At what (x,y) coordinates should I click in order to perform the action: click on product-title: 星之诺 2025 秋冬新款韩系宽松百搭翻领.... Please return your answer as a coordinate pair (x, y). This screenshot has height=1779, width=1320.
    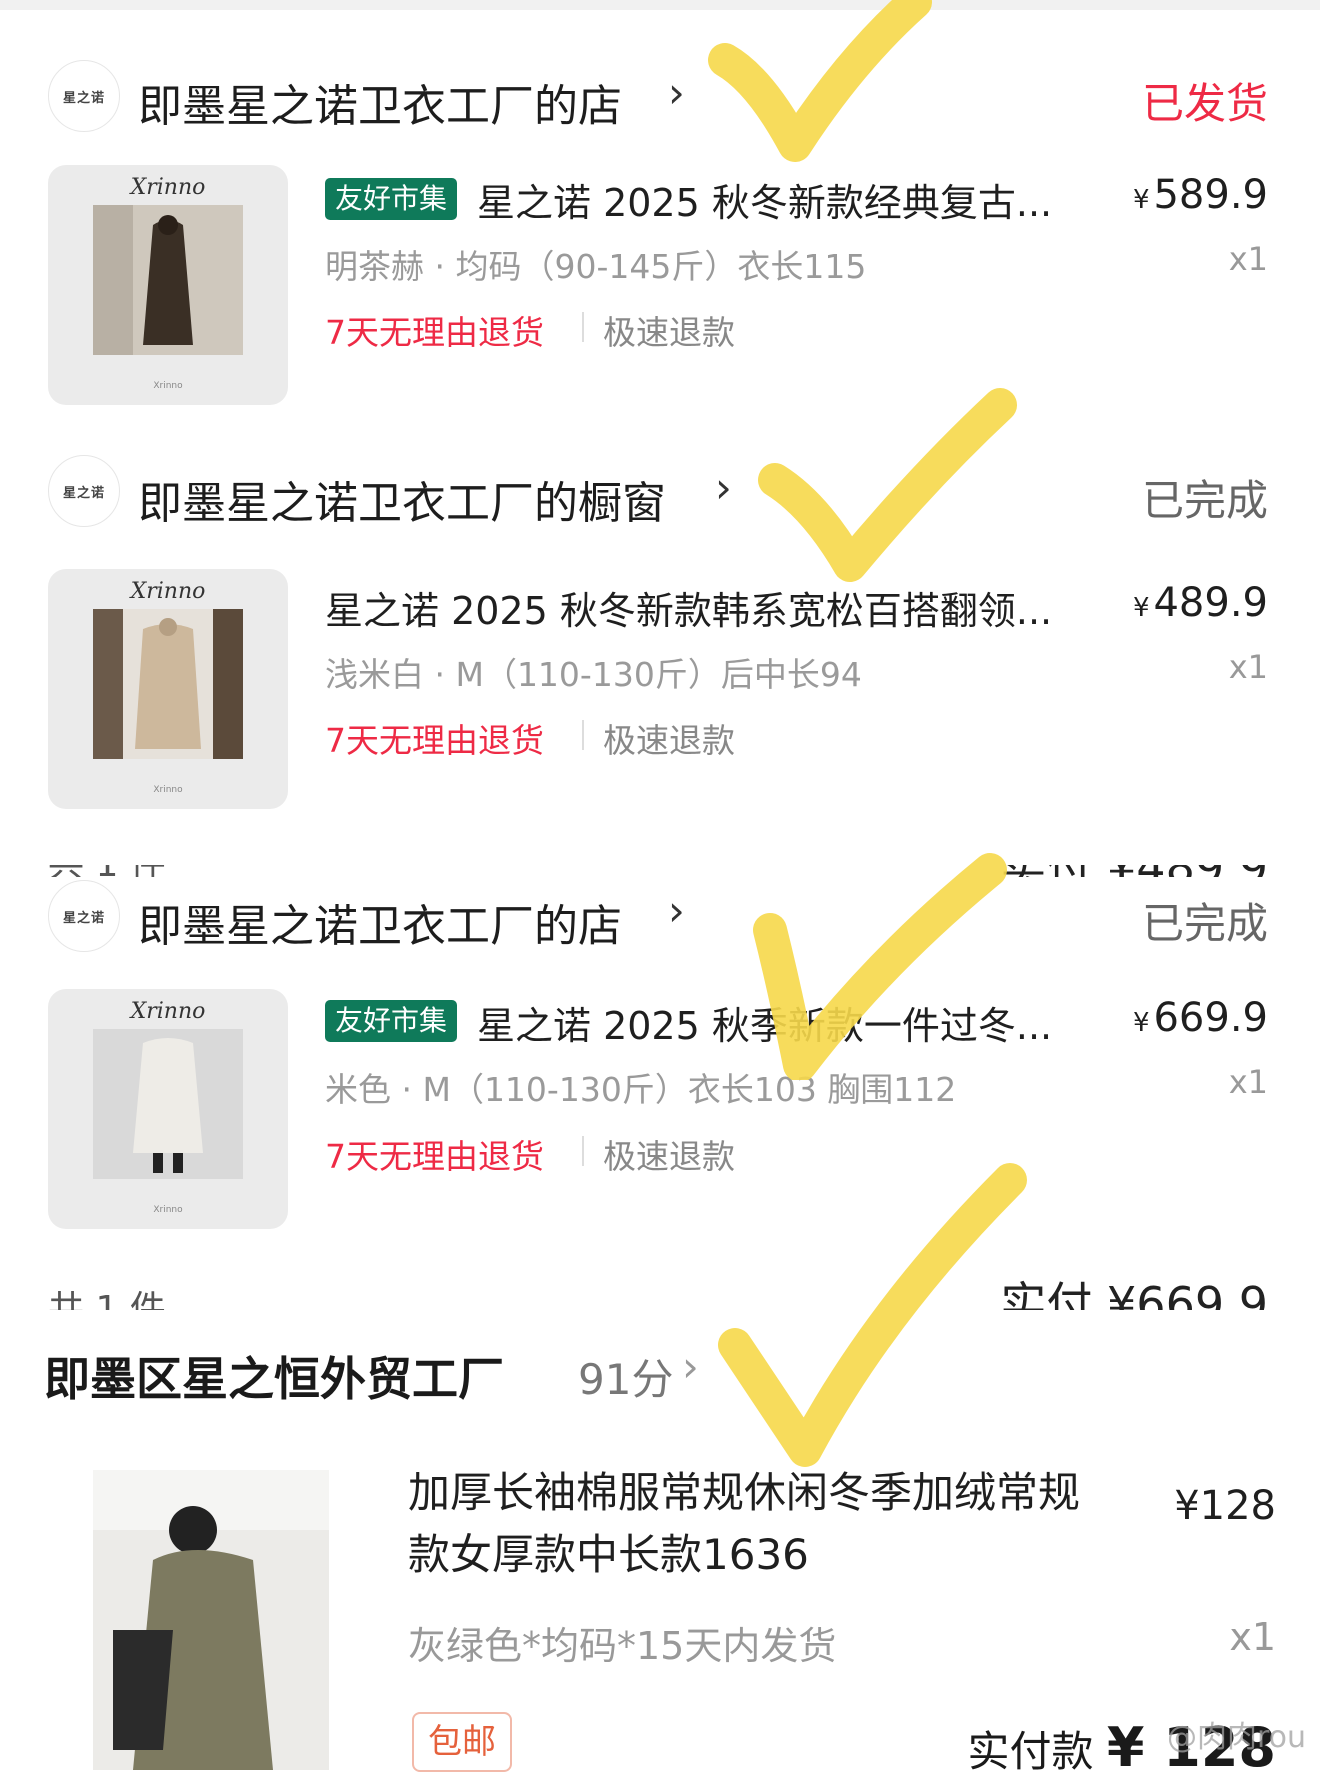
    Looking at the image, I should click on (715, 607).